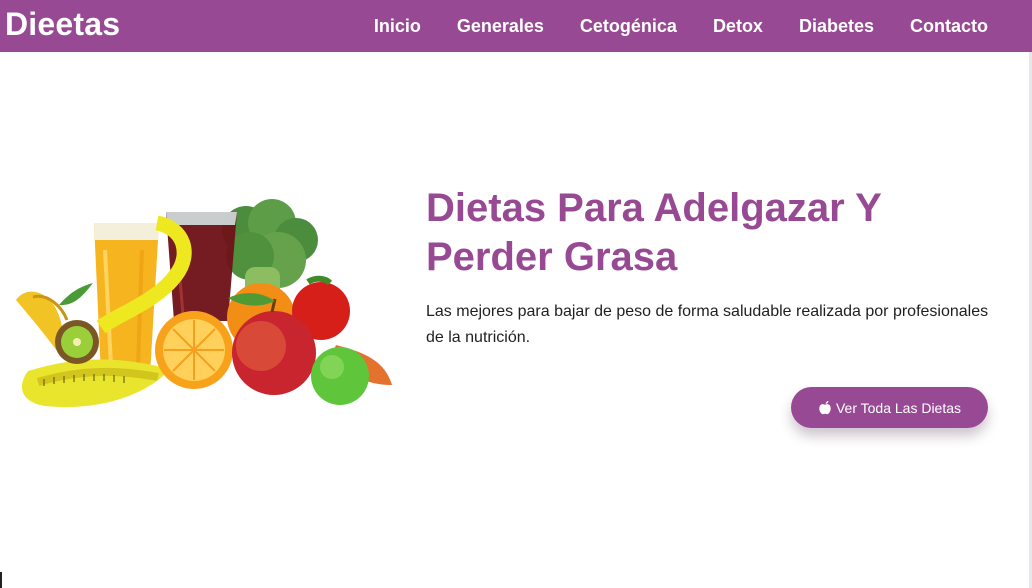 The width and height of the screenshot is (1032, 588). What do you see at coordinates (825, 407) in the screenshot?
I see `apple-icon` at bounding box center [825, 407].